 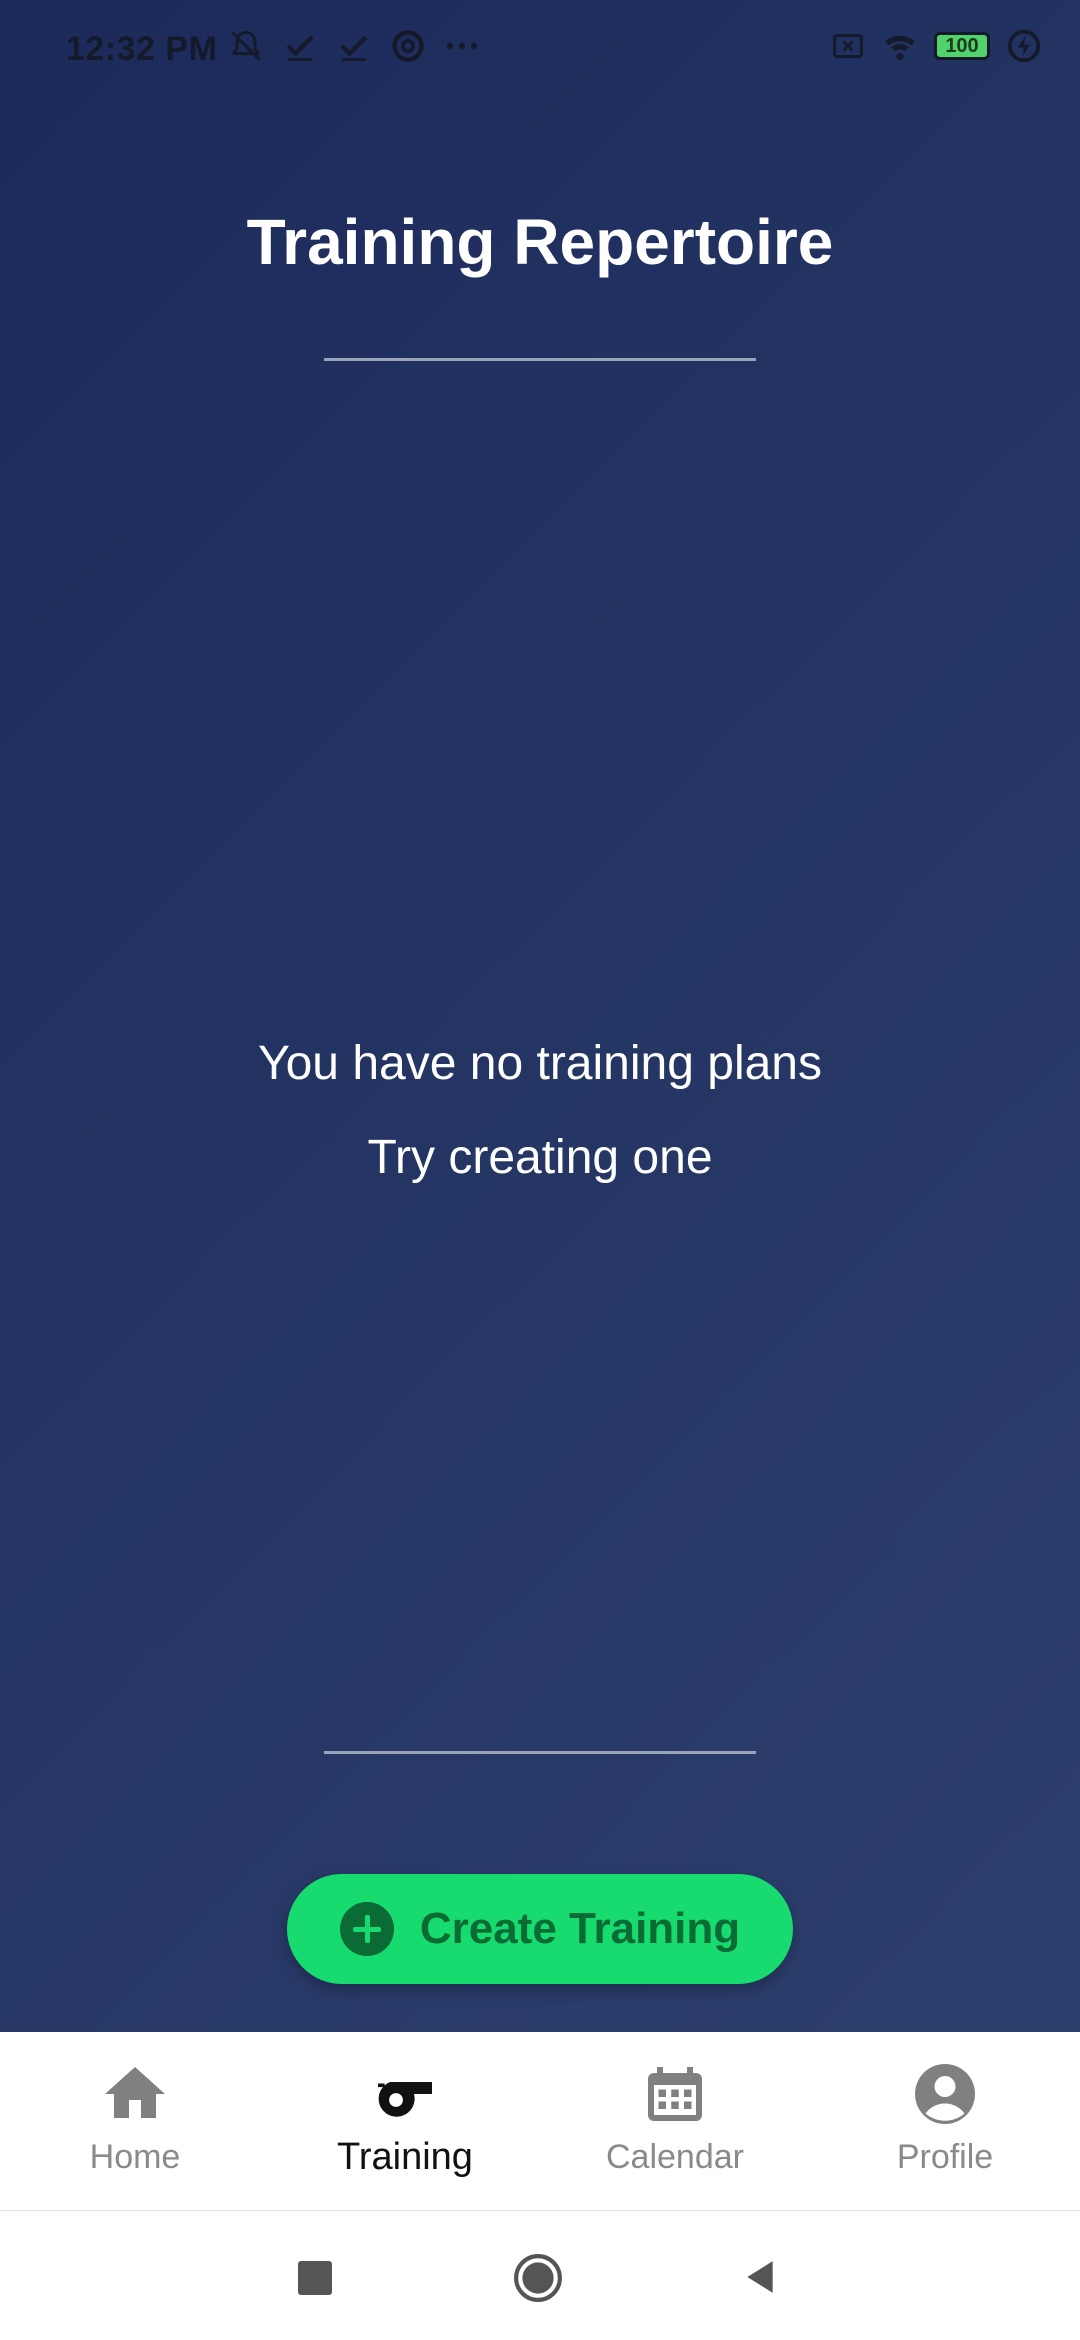 What do you see at coordinates (366, 1929) in the screenshot?
I see `add-circle-icon` at bounding box center [366, 1929].